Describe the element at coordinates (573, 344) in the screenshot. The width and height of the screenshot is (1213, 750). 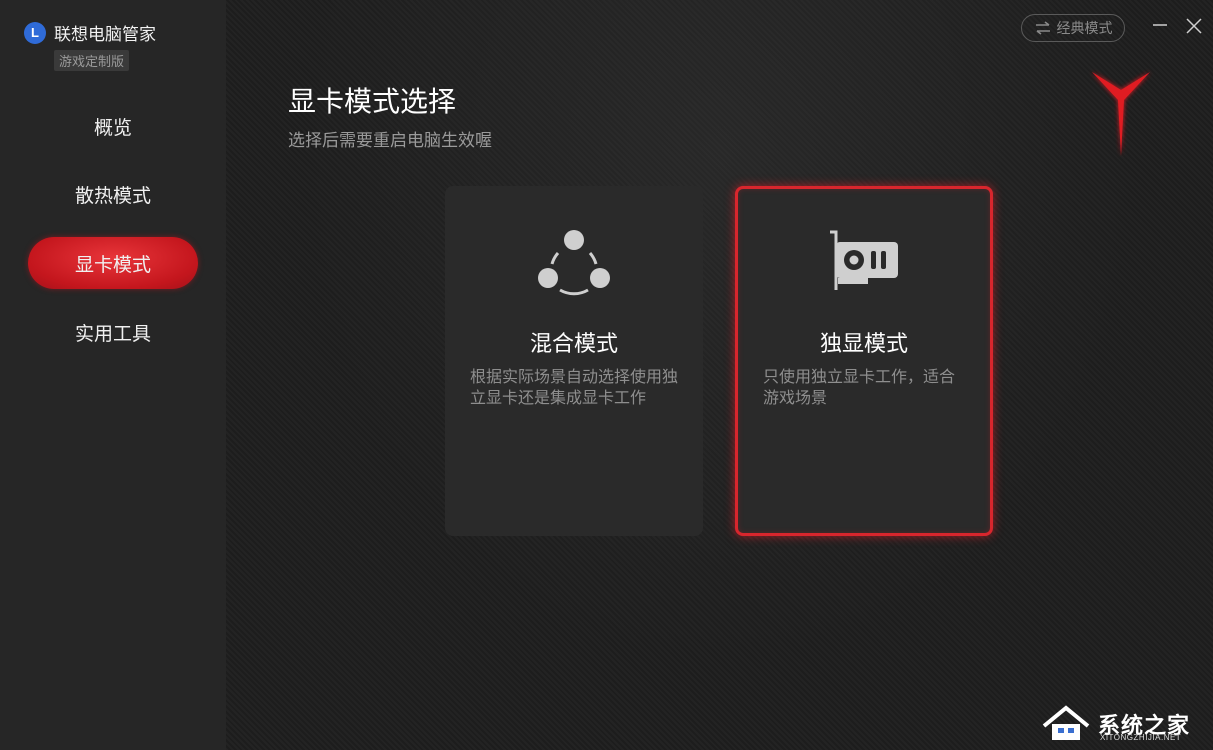
I see `hybrid-mode-title: 混合模式` at that location.